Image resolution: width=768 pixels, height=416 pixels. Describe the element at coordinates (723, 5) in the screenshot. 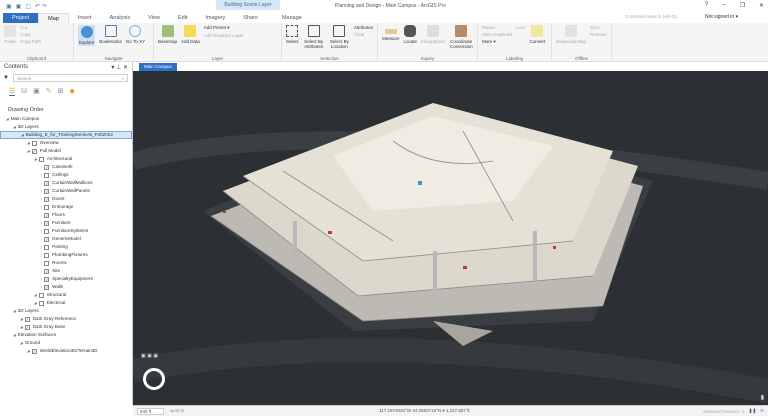

I see `minimize-button: –` at that location.